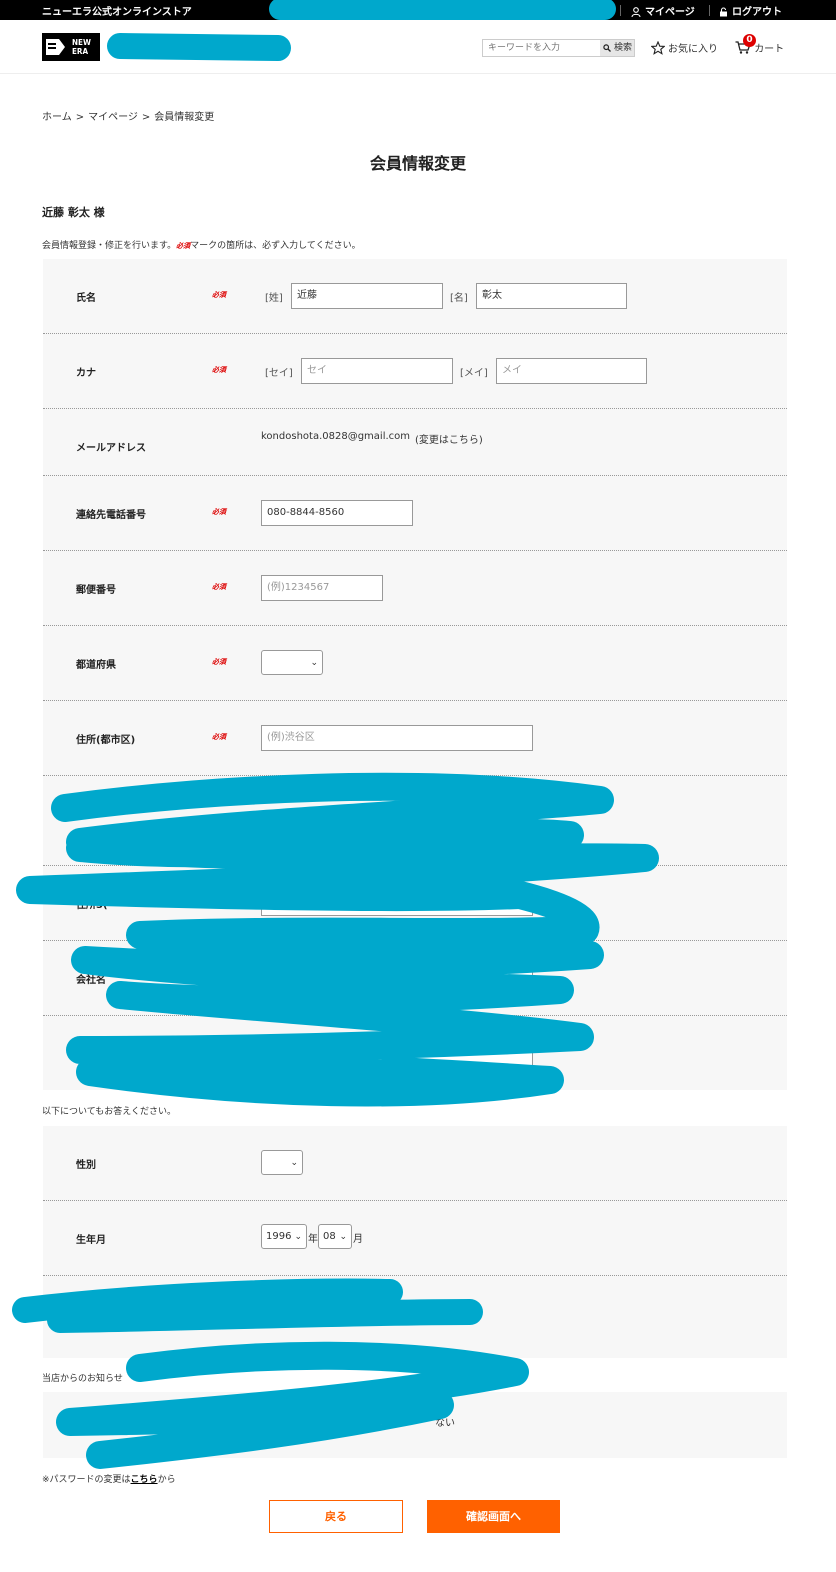  What do you see at coordinates (80, 51) in the screenshot?
I see `logo-text: ERA` at bounding box center [80, 51].